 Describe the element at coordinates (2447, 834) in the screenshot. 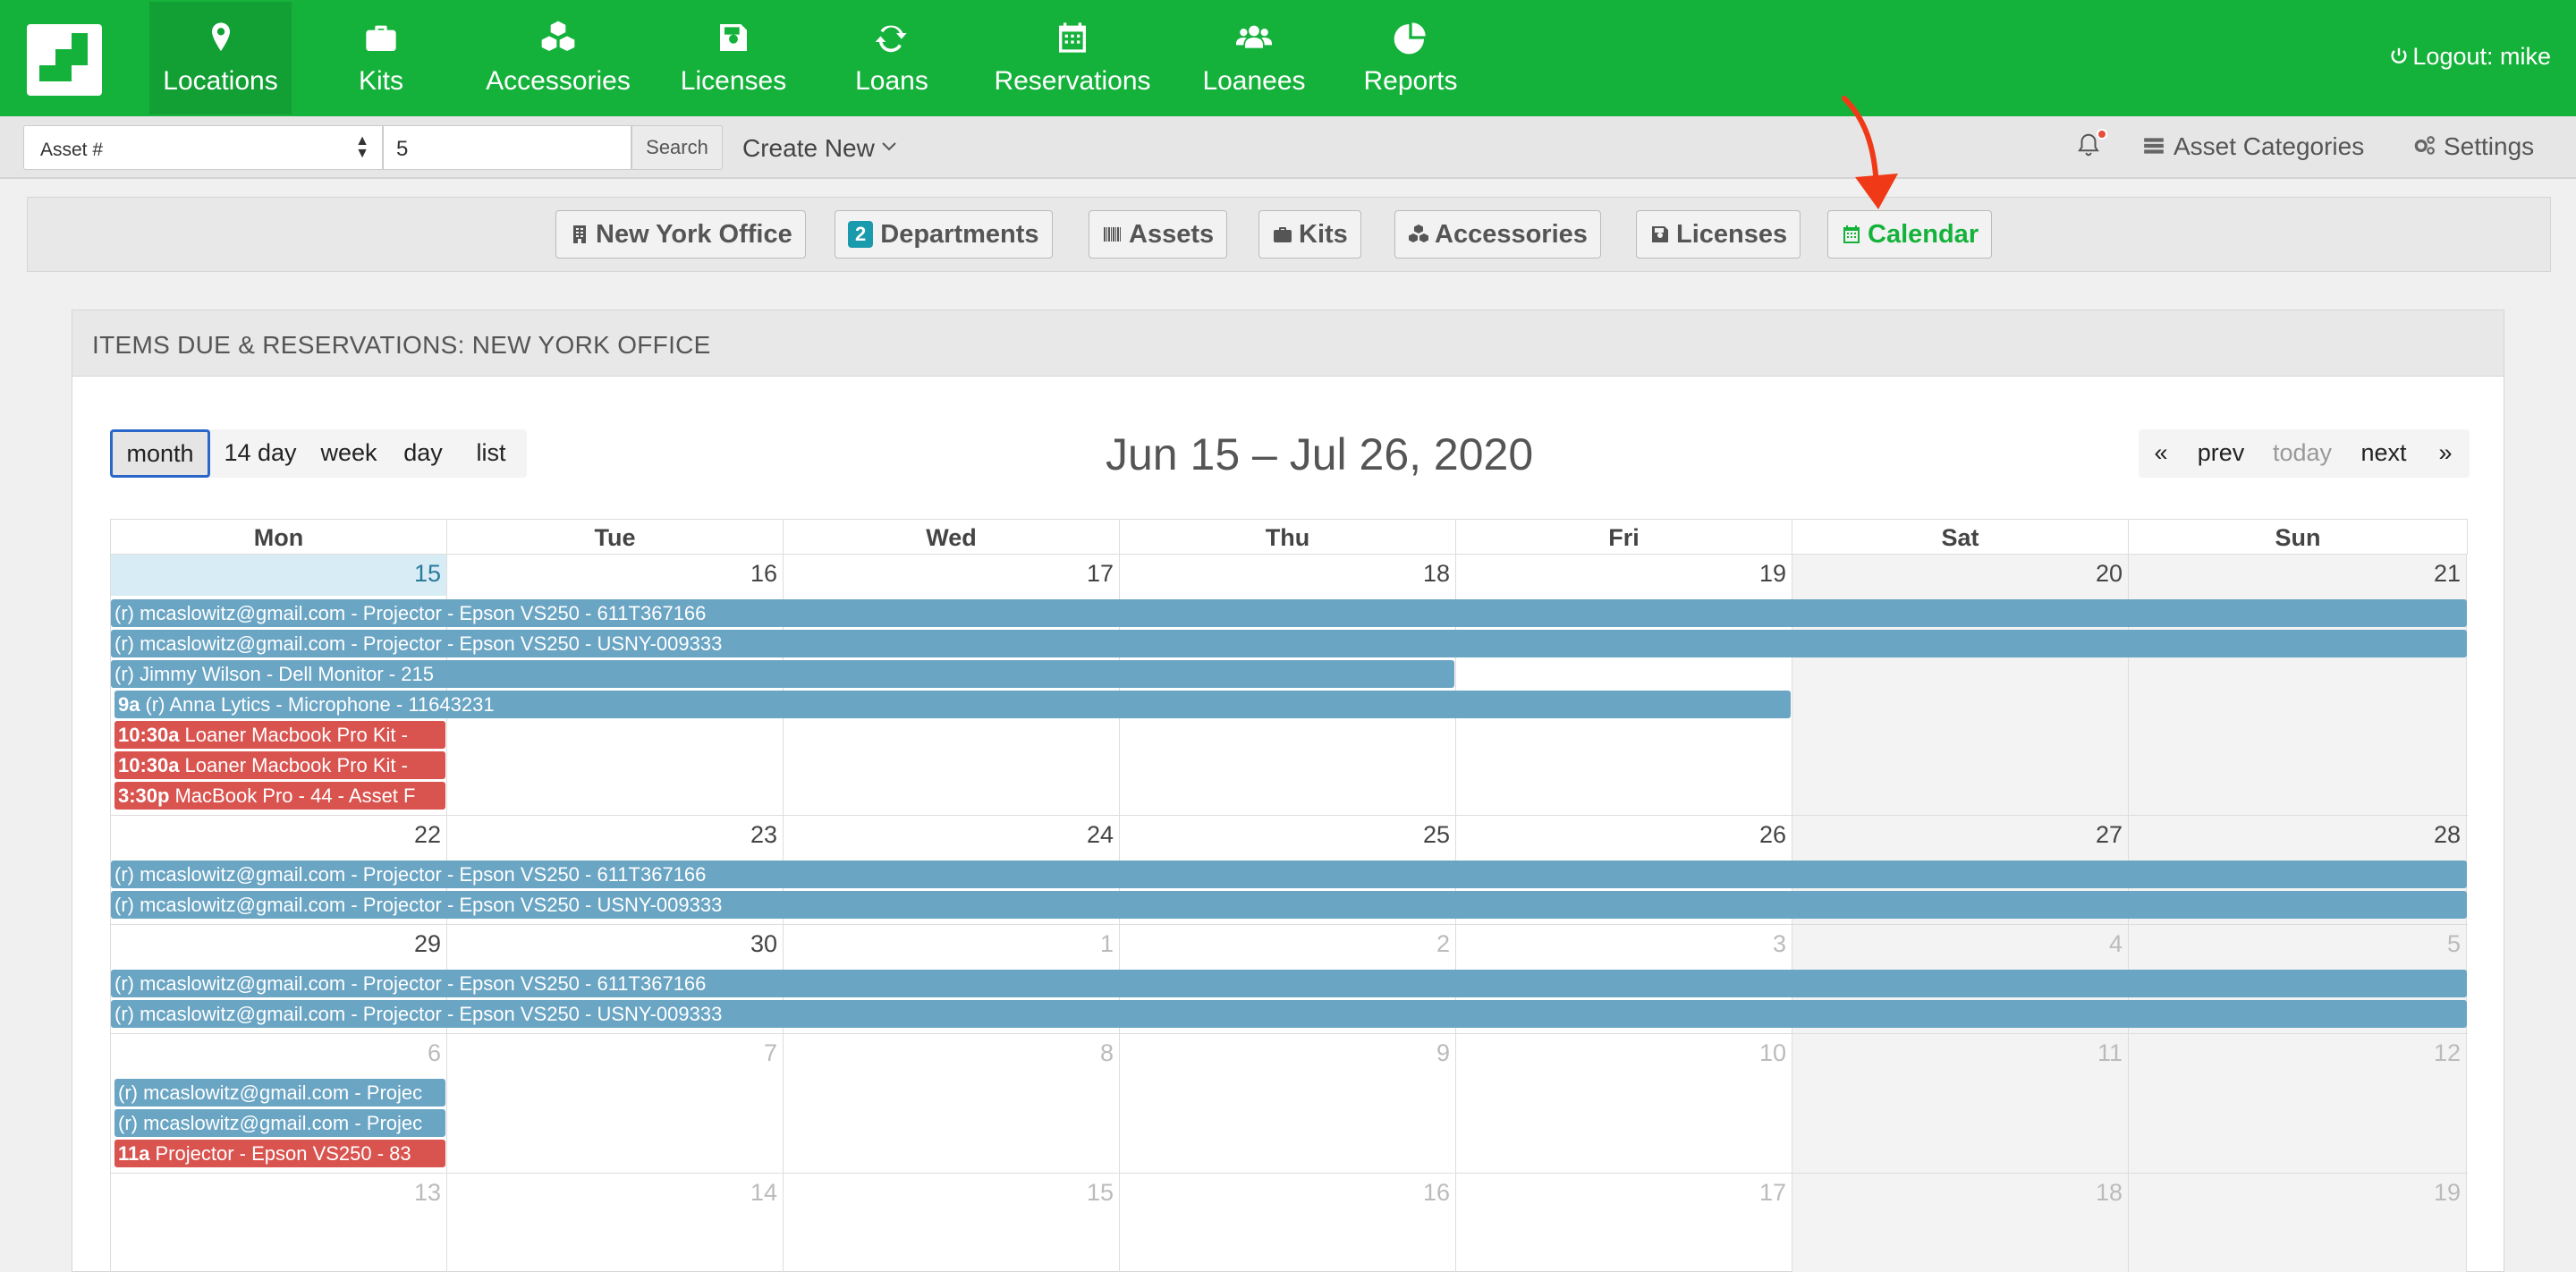

I see `day-number: 28` at that location.